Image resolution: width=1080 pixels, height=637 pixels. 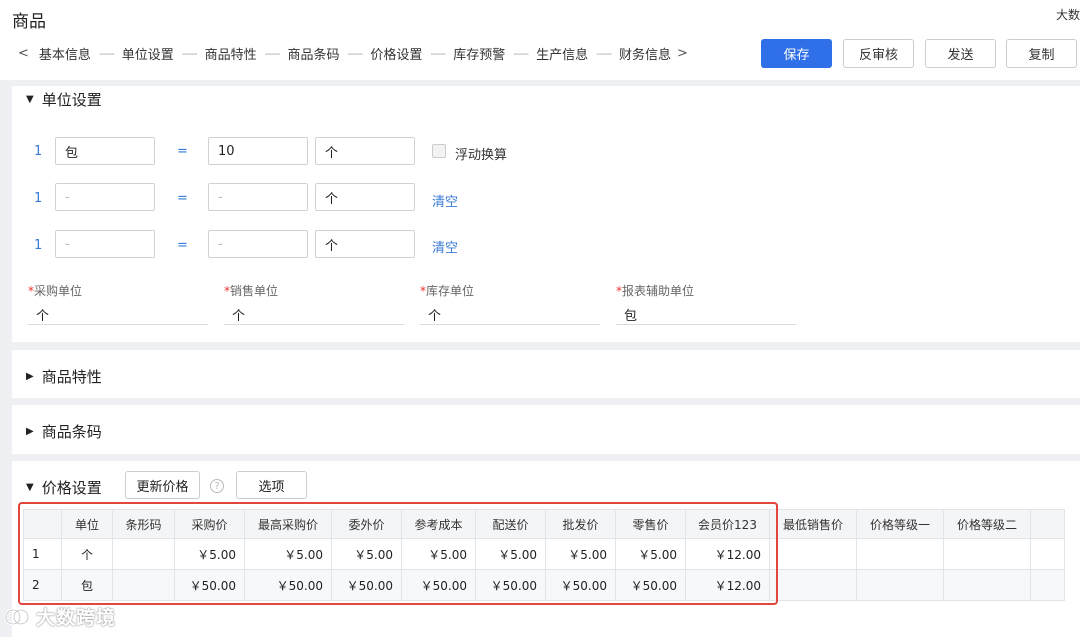 What do you see at coordinates (645, 53) in the screenshot?
I see `nav-step-finance-info: 财务信息` at bounding box center [645, 53].